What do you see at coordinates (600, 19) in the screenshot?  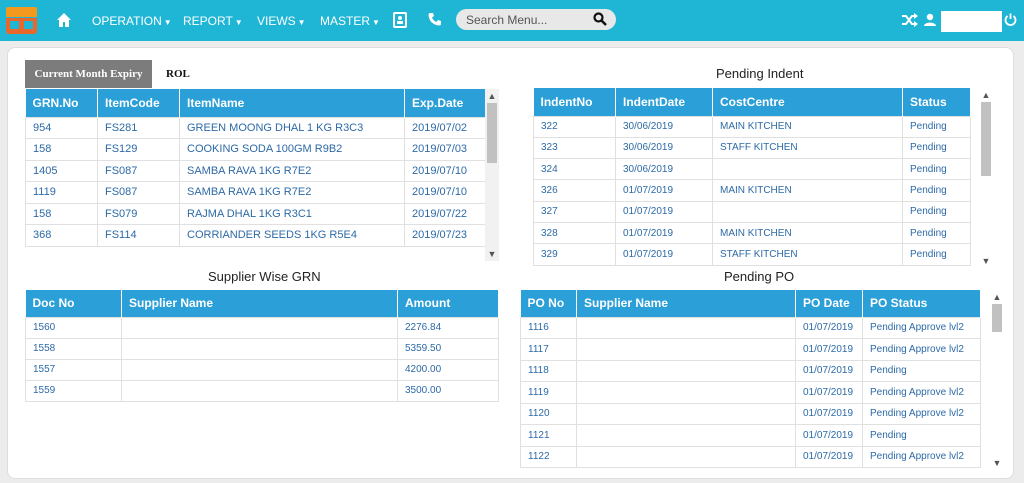 I see `search-icon` at bounding box center [600, 19].